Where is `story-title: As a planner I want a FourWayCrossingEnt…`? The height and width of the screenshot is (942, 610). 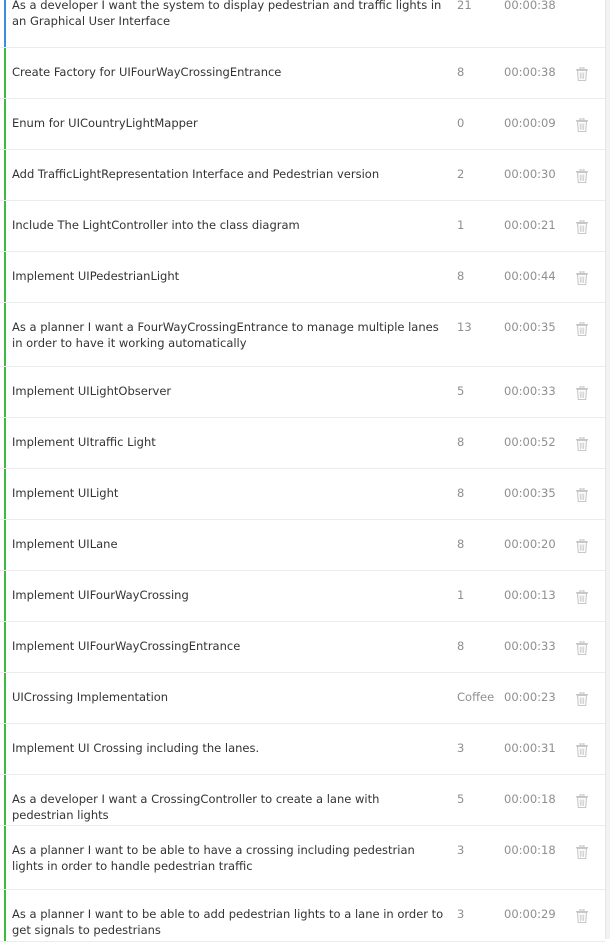 story-title: As a planner I want a FourWayCrossingEnt… is located at coordinates (228, 335).